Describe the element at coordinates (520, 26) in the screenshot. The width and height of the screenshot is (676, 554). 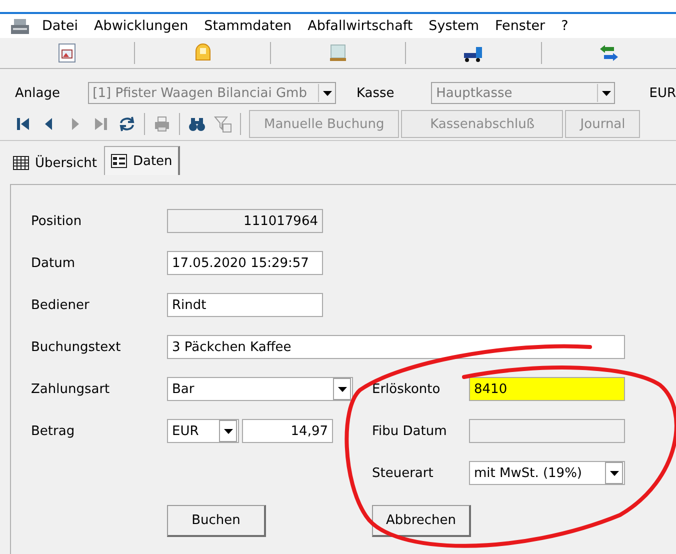
I see `menu-item: Fenster` at that location.